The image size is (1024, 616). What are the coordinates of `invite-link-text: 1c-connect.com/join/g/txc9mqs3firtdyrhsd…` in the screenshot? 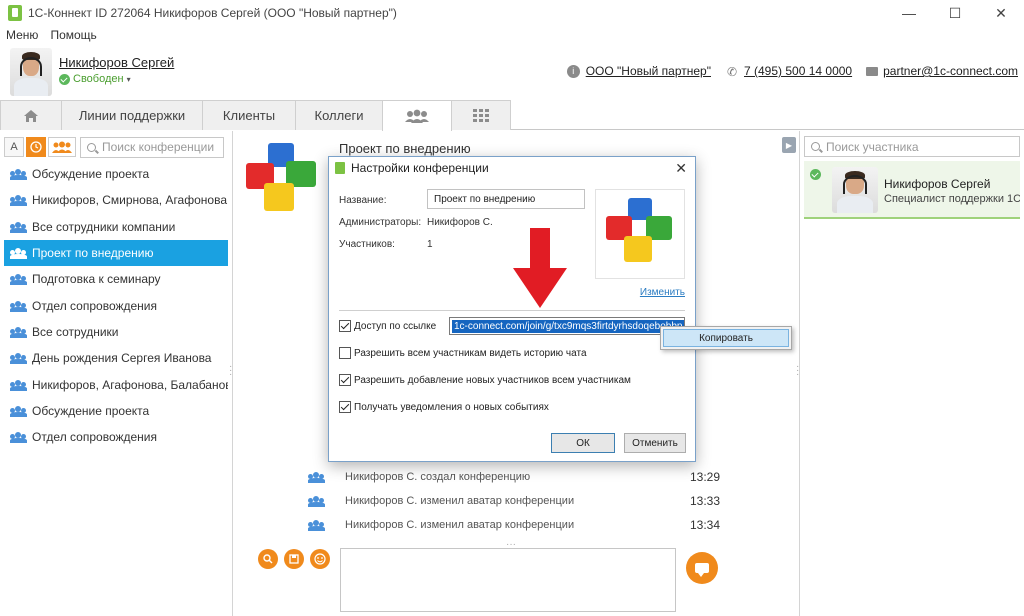 It's located at (568, 326).